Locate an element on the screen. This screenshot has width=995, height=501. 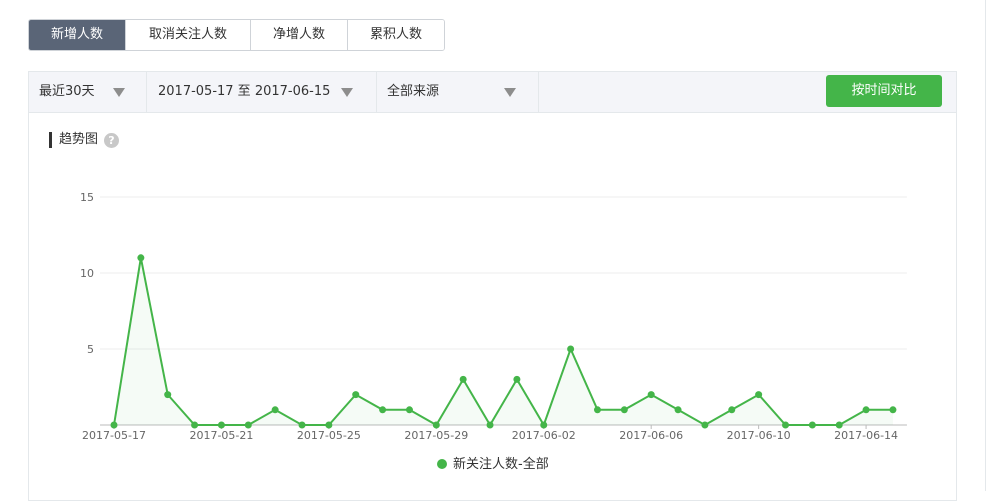
y-tick-label: 10 is located at coordinates (87, 273).